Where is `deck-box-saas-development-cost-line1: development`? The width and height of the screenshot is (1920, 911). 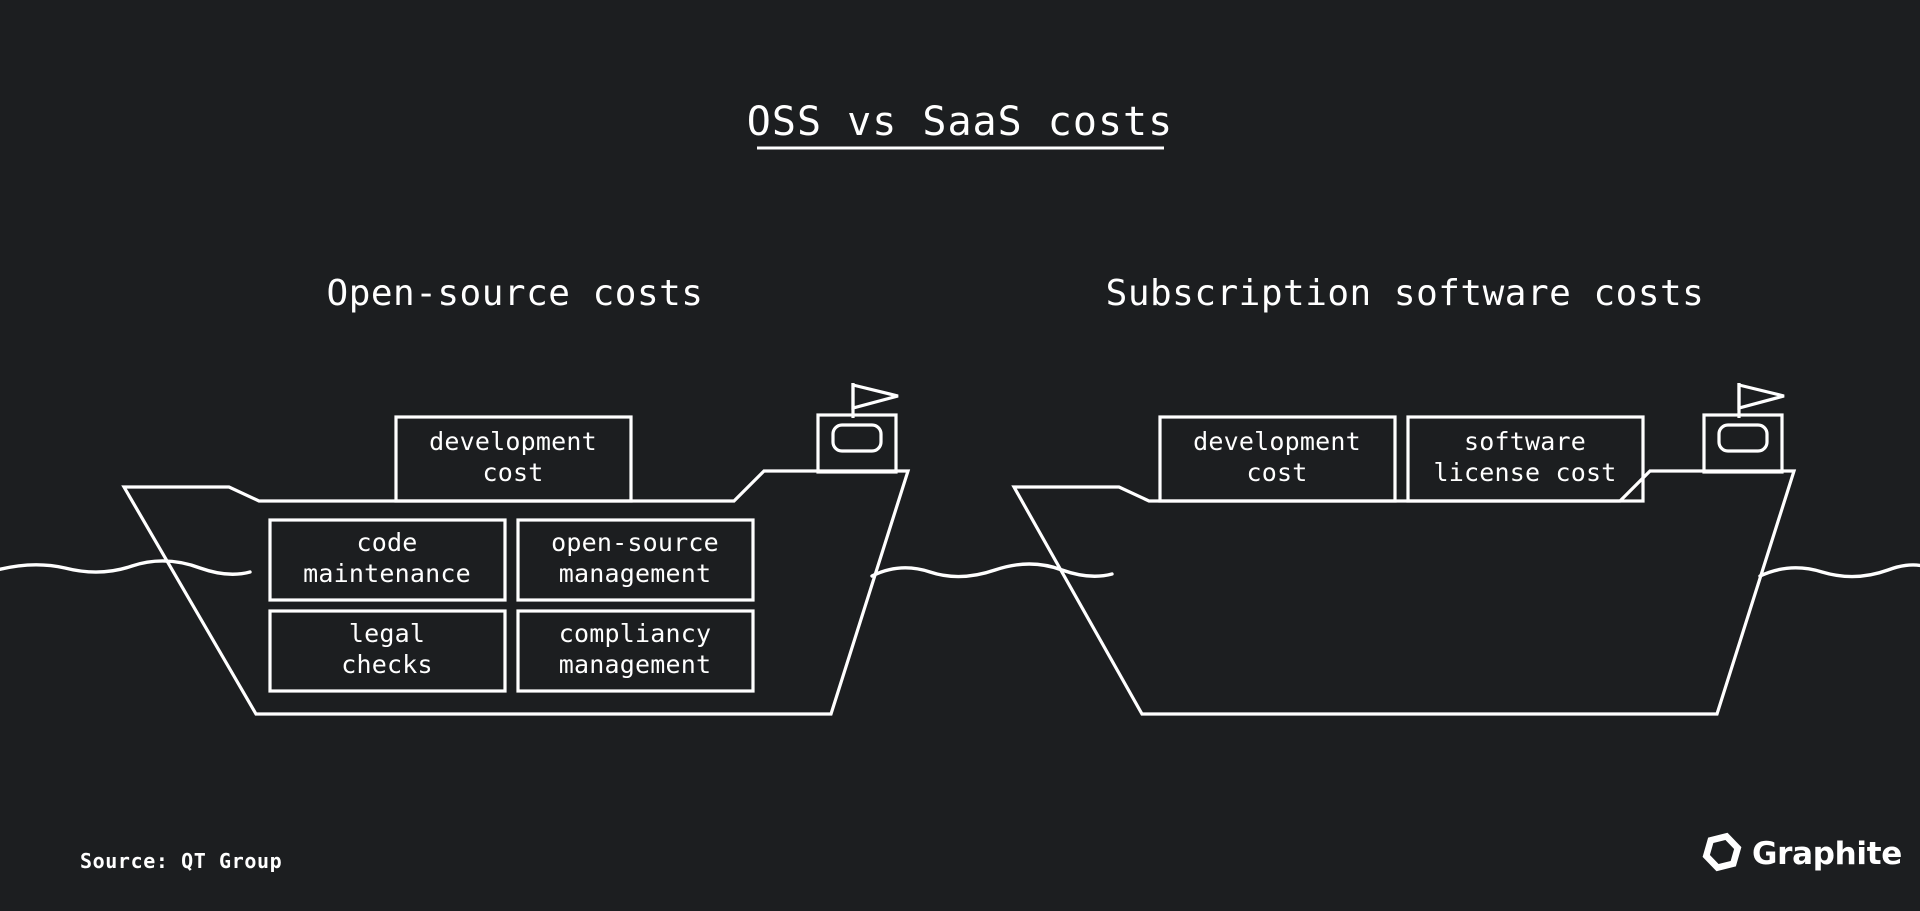
deck-box-saas-development-cost-line1: development is located at coordinates (1277, 441).